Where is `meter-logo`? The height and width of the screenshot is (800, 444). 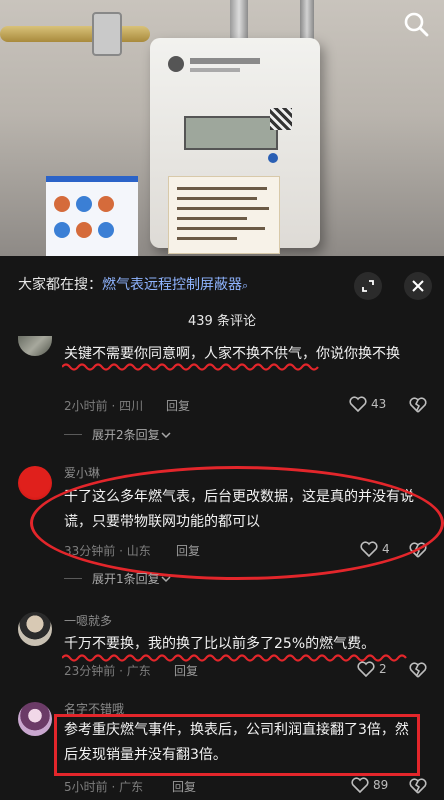 meter-logo is located at coordinates (176, 64).